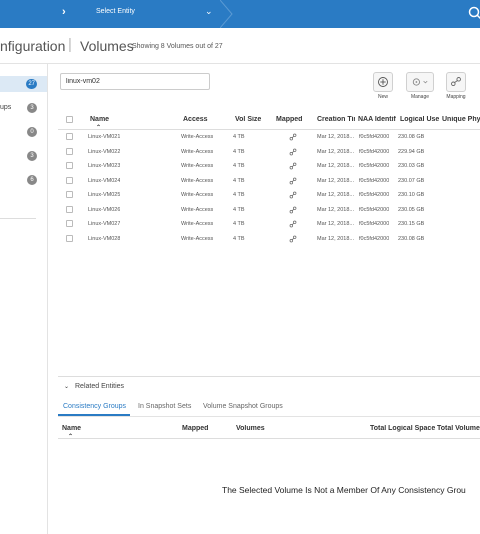 This screenshot has height=534, width=480. What do you see at coordinates (411, 166) in the screenshot?
I see `cell-logical-used: 230.03 GB` at bounding box center [411, 166].